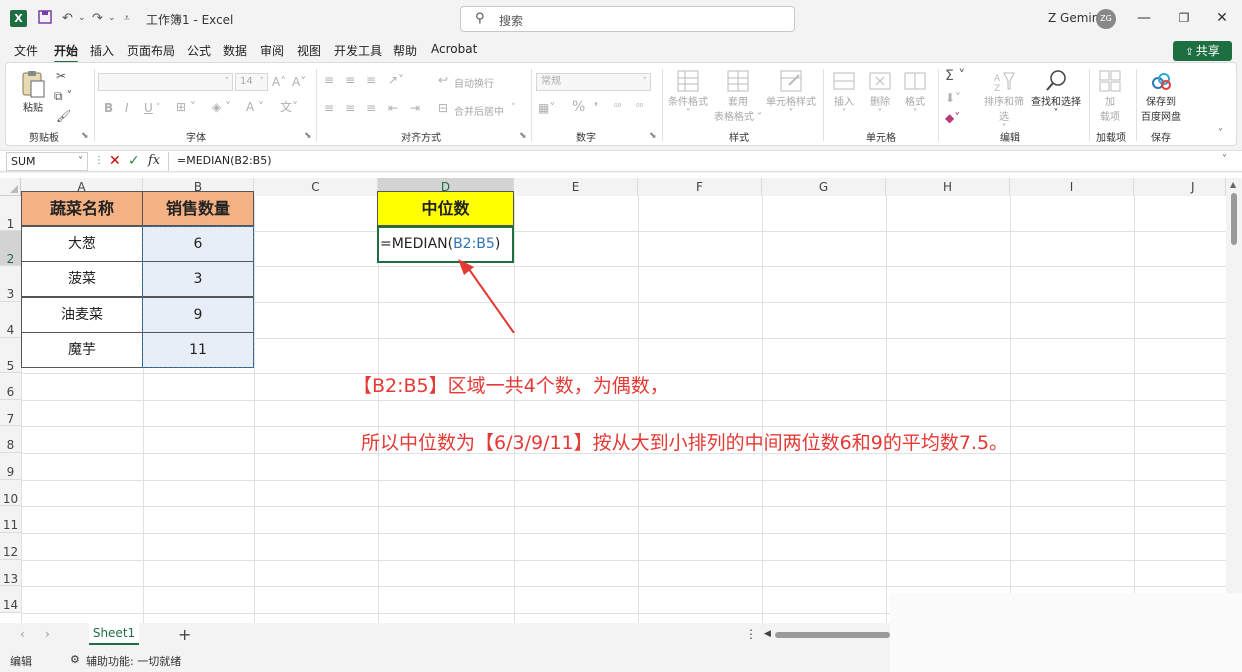  I want to click on col-header-h: H, so click(948, 187).